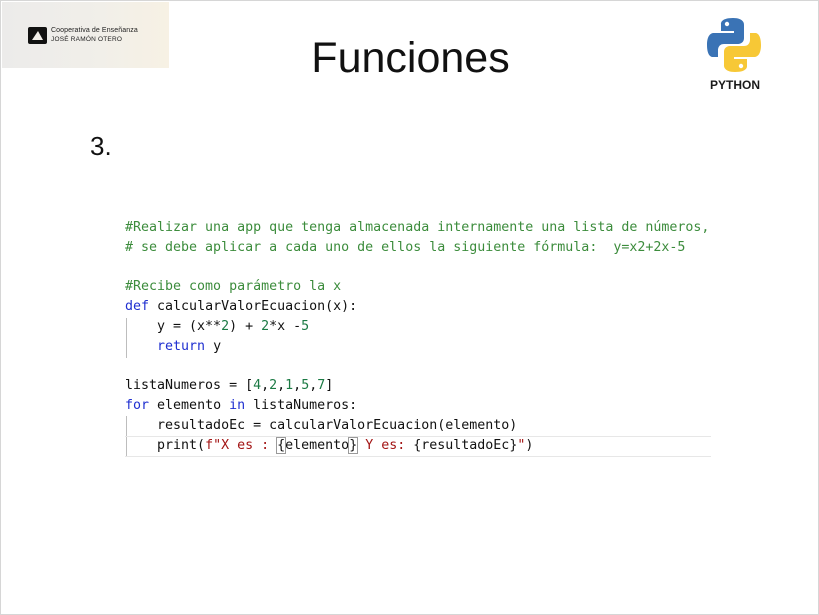  Describe the element at coordinates (301, 406) in the screenshot. I see `code-text: listaNumeros:` at that location.